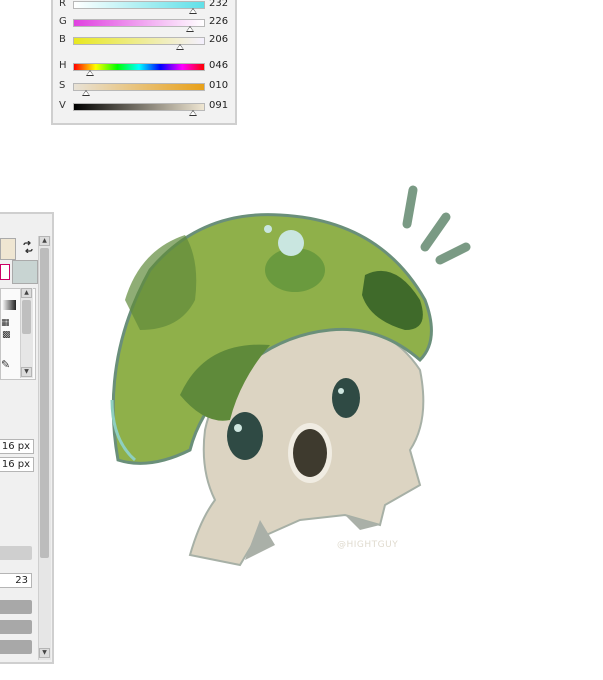 The image size is (603, 680). What do you see at coordinates (62, 85) in the screenshot?
I see `slider-label: S` at bounding box center [62, 85].